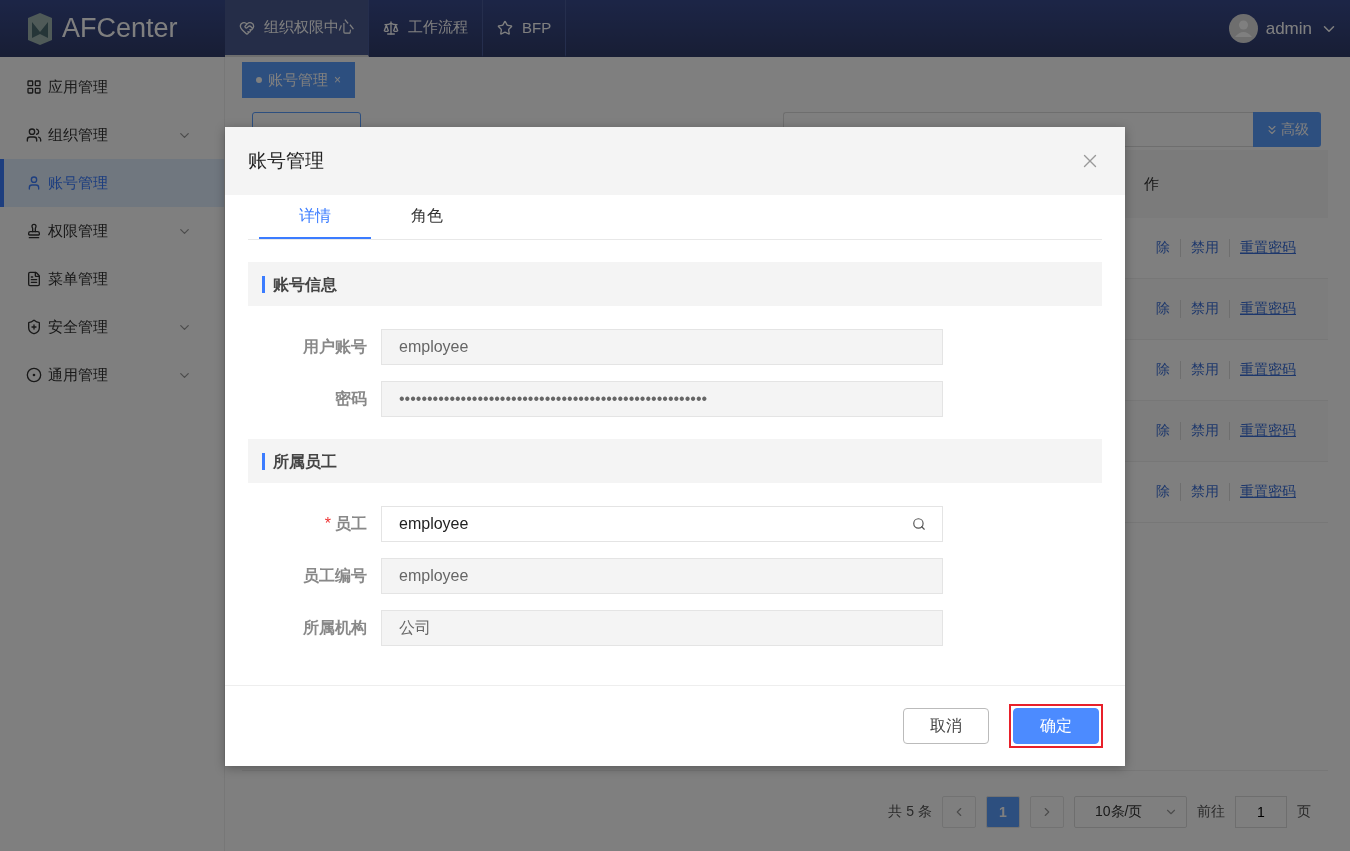  What do you see at coordinates (299, 284) in the screenshot?
I see `section-title: 账号信息` at bounding box center [299, 284].